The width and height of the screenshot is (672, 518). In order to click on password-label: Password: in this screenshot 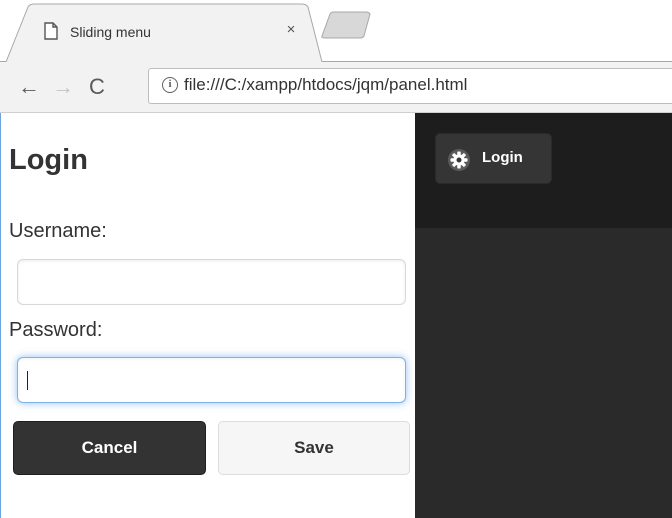, I will do `click(56, 330)`.